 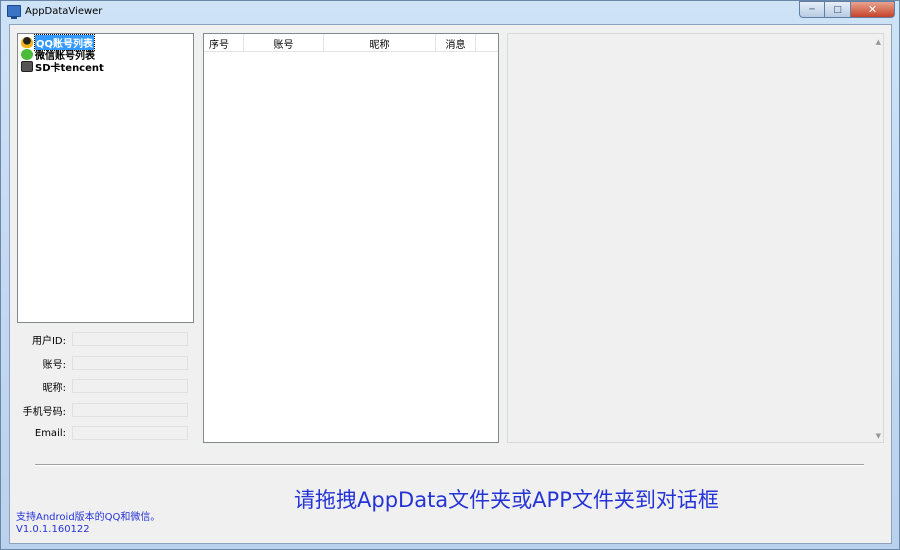 What do you see at coordinates (50, 433) in the screenshot?
I see `email-label: Email:` at bounding box center [50, 433].